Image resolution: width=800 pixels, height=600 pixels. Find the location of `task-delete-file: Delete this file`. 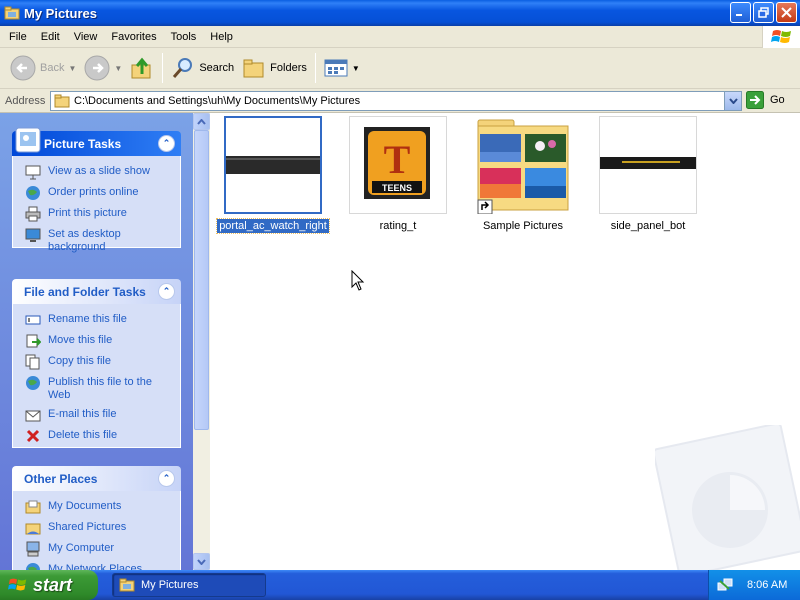

task-delete-file: Delete this file is located at coordinates (98, 436).